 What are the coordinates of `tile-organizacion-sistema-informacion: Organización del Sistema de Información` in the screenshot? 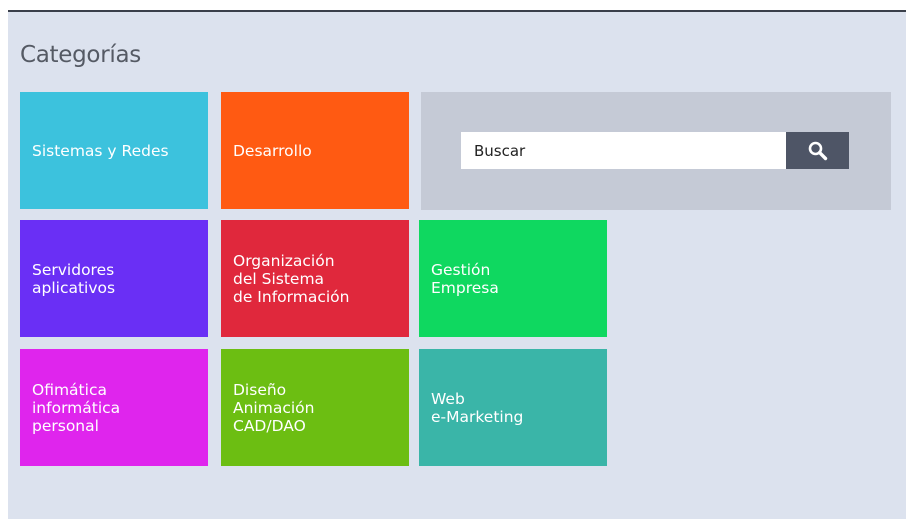 It's located at (315, 278).